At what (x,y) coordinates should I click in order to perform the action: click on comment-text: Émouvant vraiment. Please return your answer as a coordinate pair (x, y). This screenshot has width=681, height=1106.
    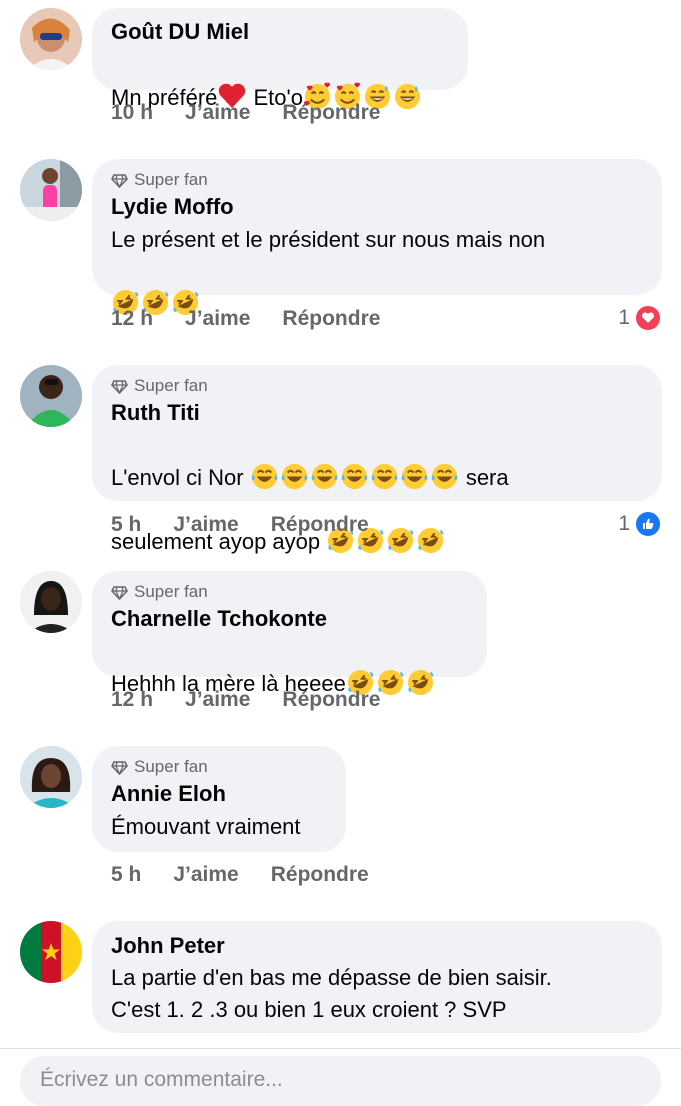
    Looking at the image, I should click on (206, 826).